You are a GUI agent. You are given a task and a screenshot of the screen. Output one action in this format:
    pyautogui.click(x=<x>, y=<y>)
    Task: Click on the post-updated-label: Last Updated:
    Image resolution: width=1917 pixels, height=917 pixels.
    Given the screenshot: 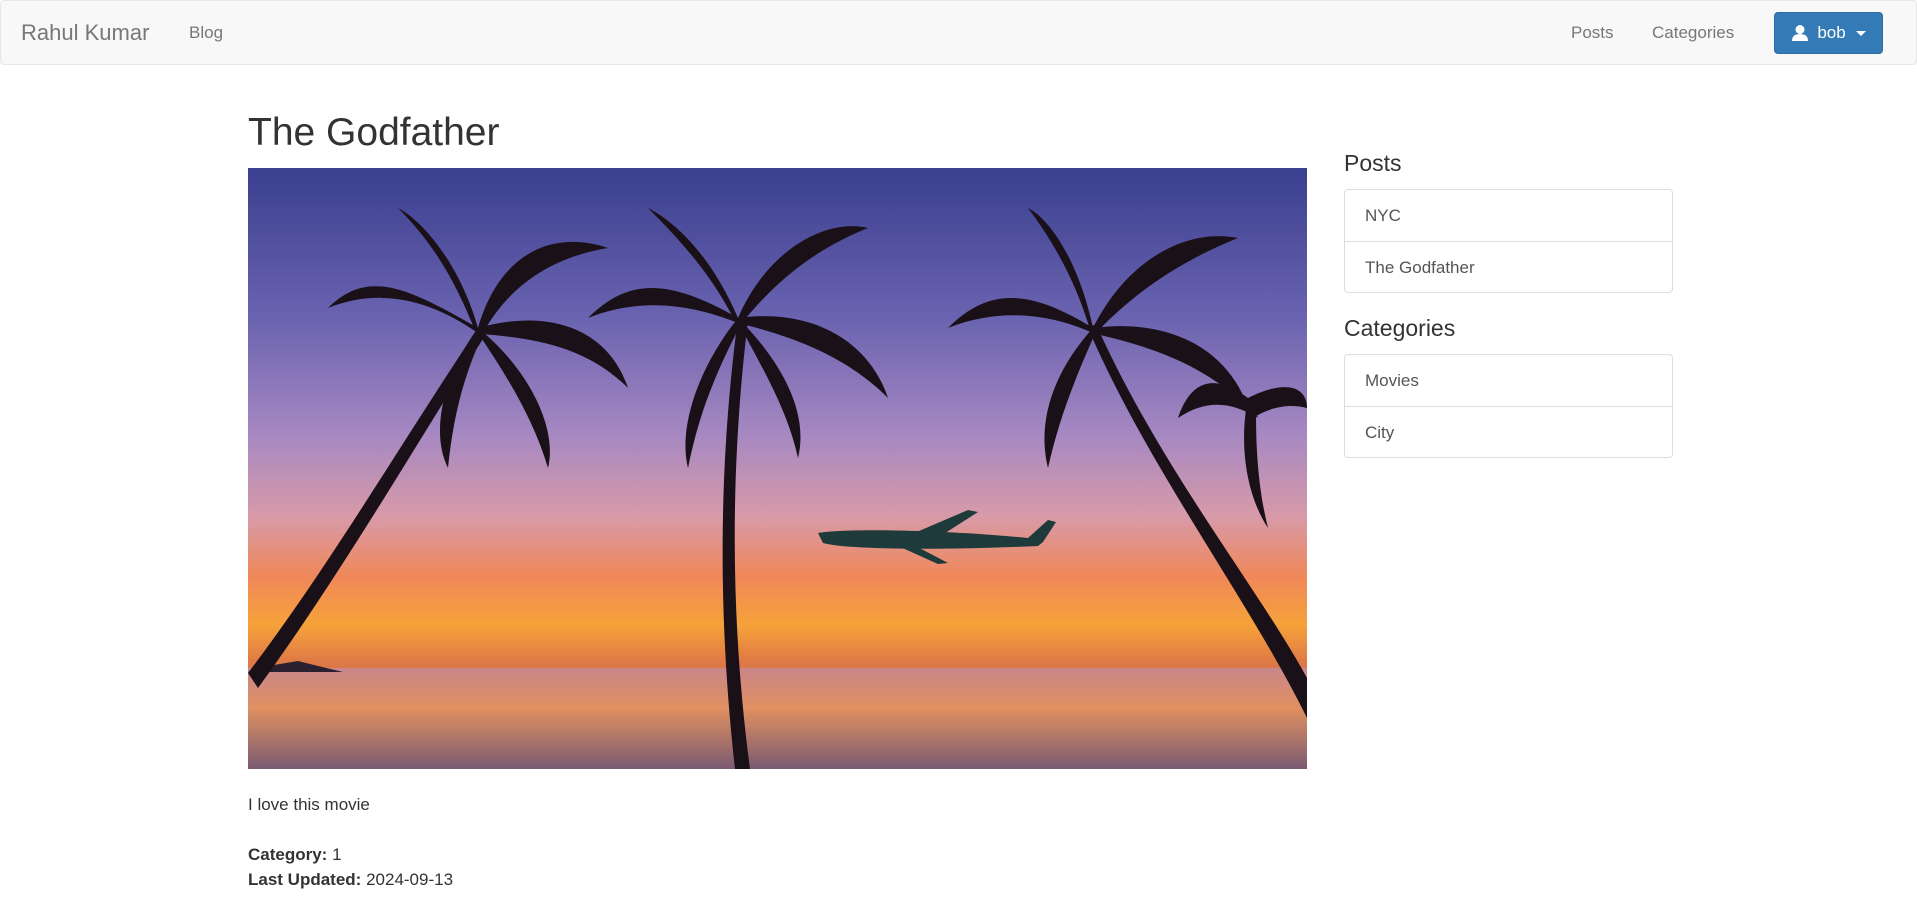 What is the action you would take?
    pyautogui.click(x=305, y=879)
    